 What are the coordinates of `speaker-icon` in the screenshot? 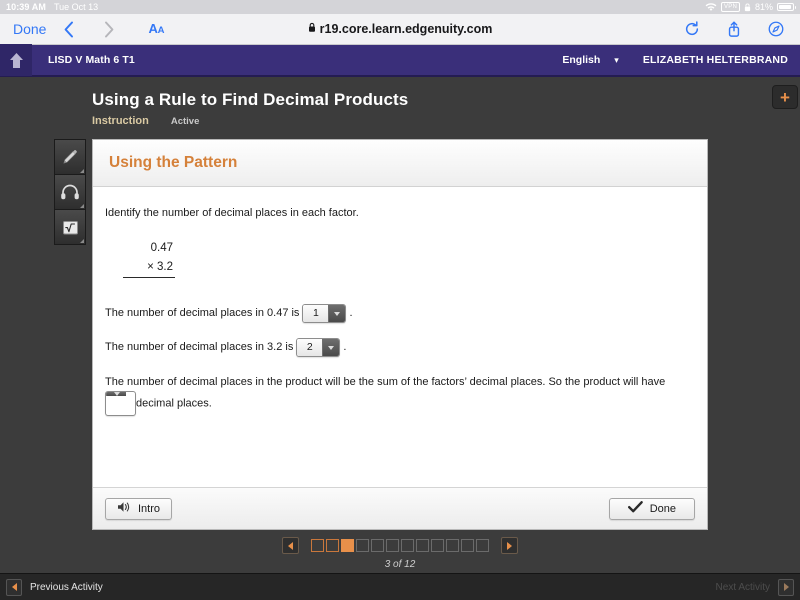 It's located at (124, 508).